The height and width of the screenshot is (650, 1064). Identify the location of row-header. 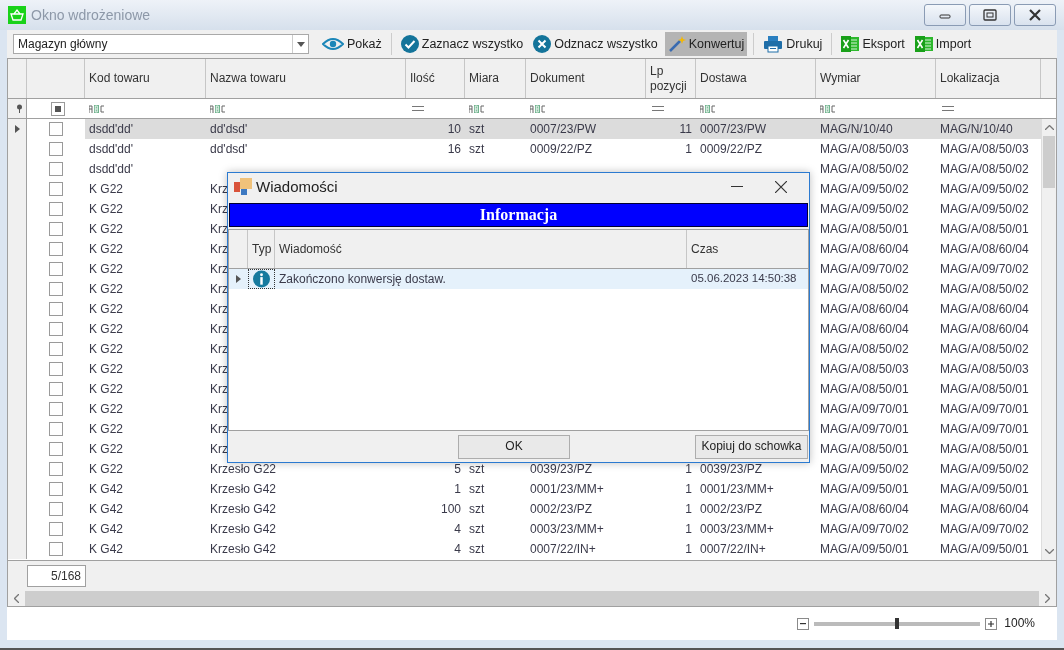
(17, 129).